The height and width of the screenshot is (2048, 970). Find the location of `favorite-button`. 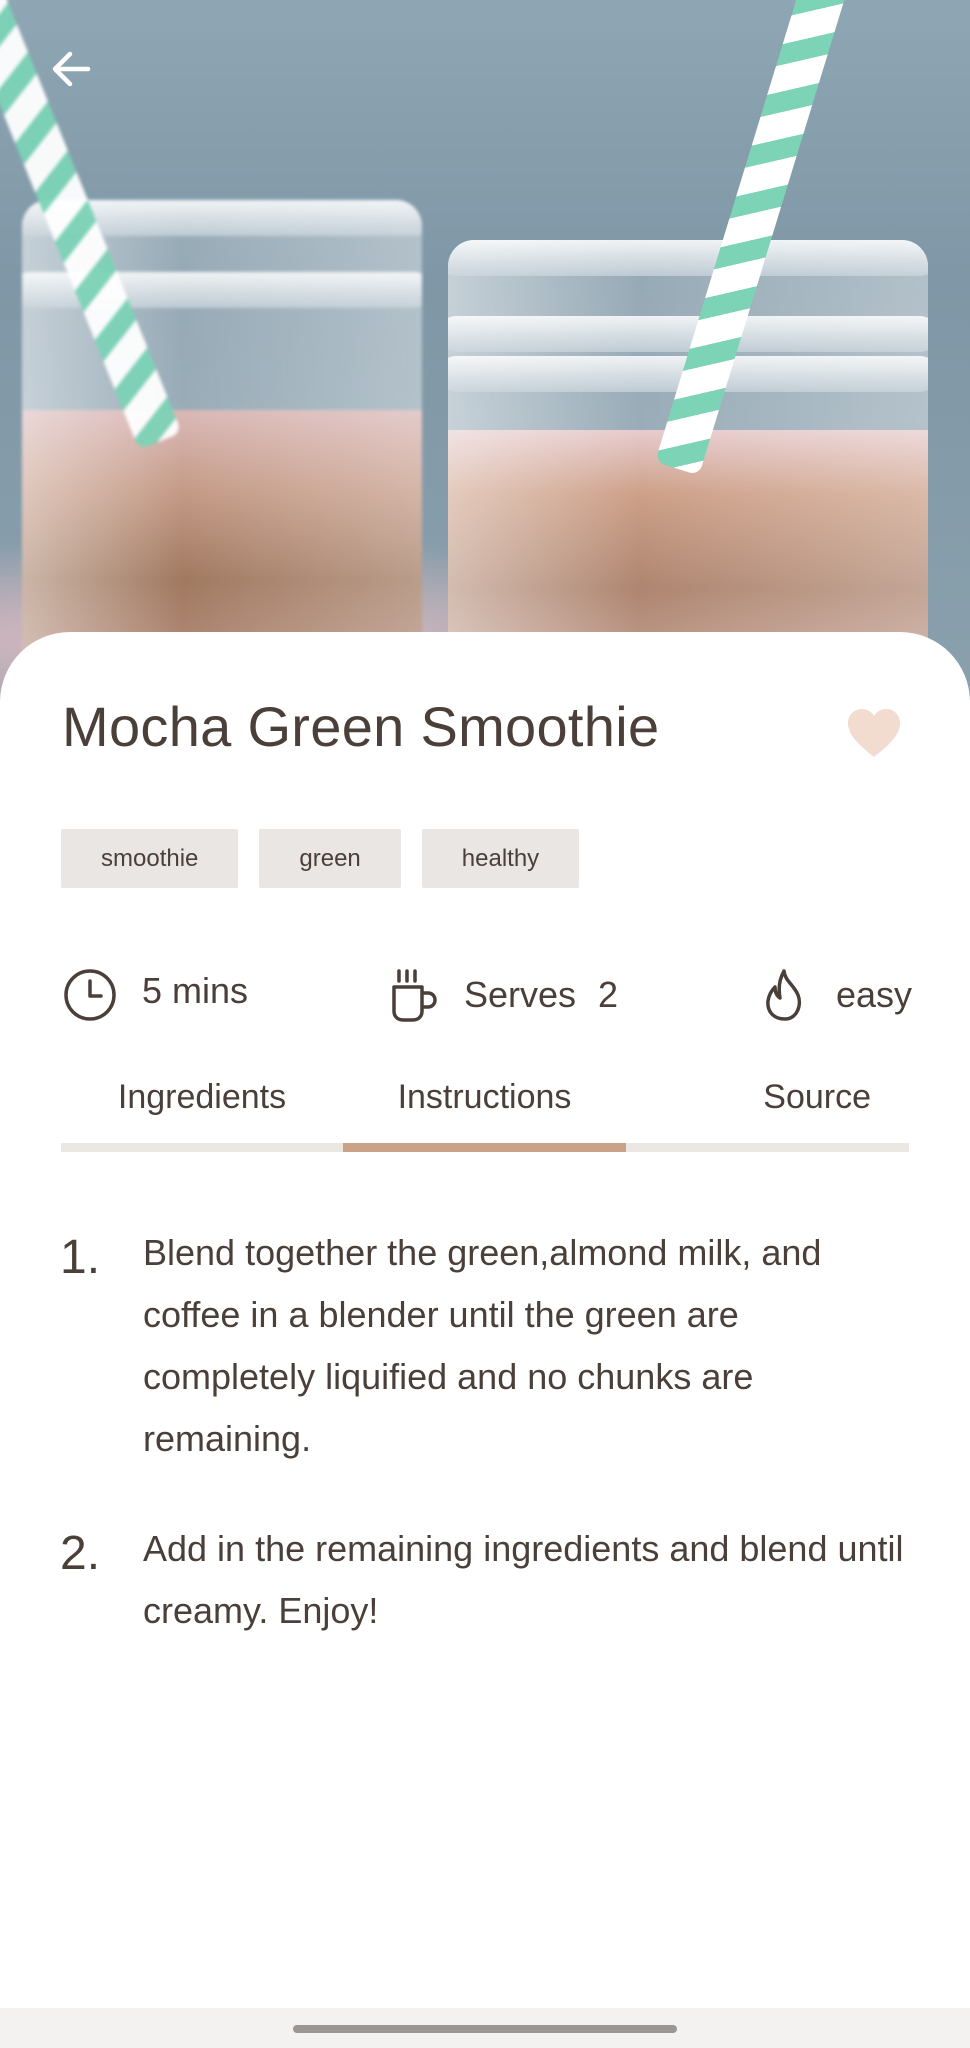

favorite-button is located at coordinates (878, 736).